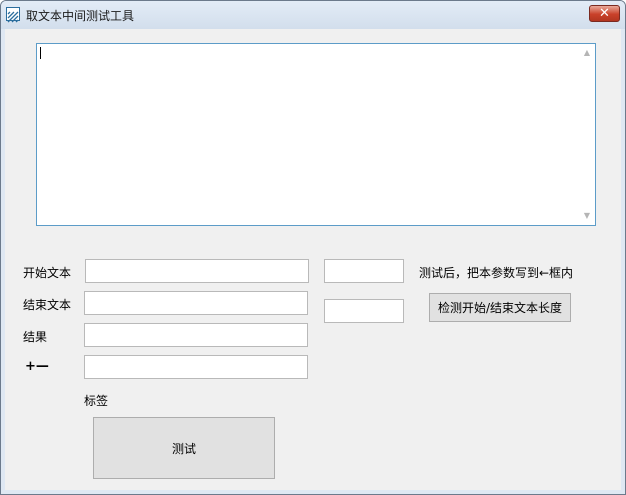 This screenshot has height=495, width=626. Describe the element at coordinates (500, 307) in the screenshot. I see `check-length-button: 检测开始/结束文本长度` at that location.